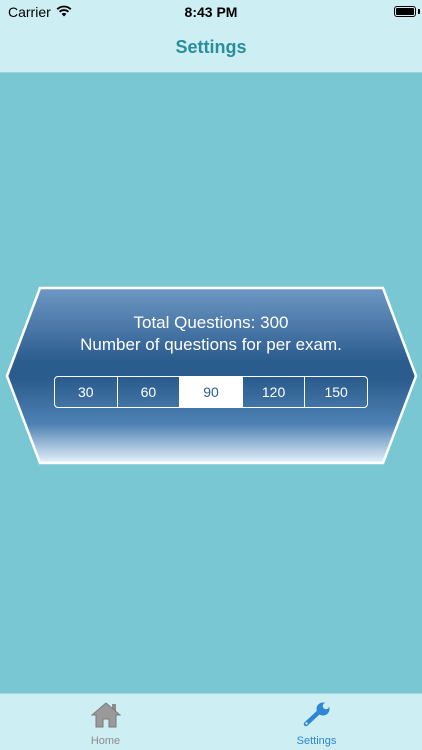 The width and height of the screenshot is (422, 750). What do you see at coordinates (86, 392) in the screenshot?
I see `segment-option: 30` at bounding box center [86, 392].